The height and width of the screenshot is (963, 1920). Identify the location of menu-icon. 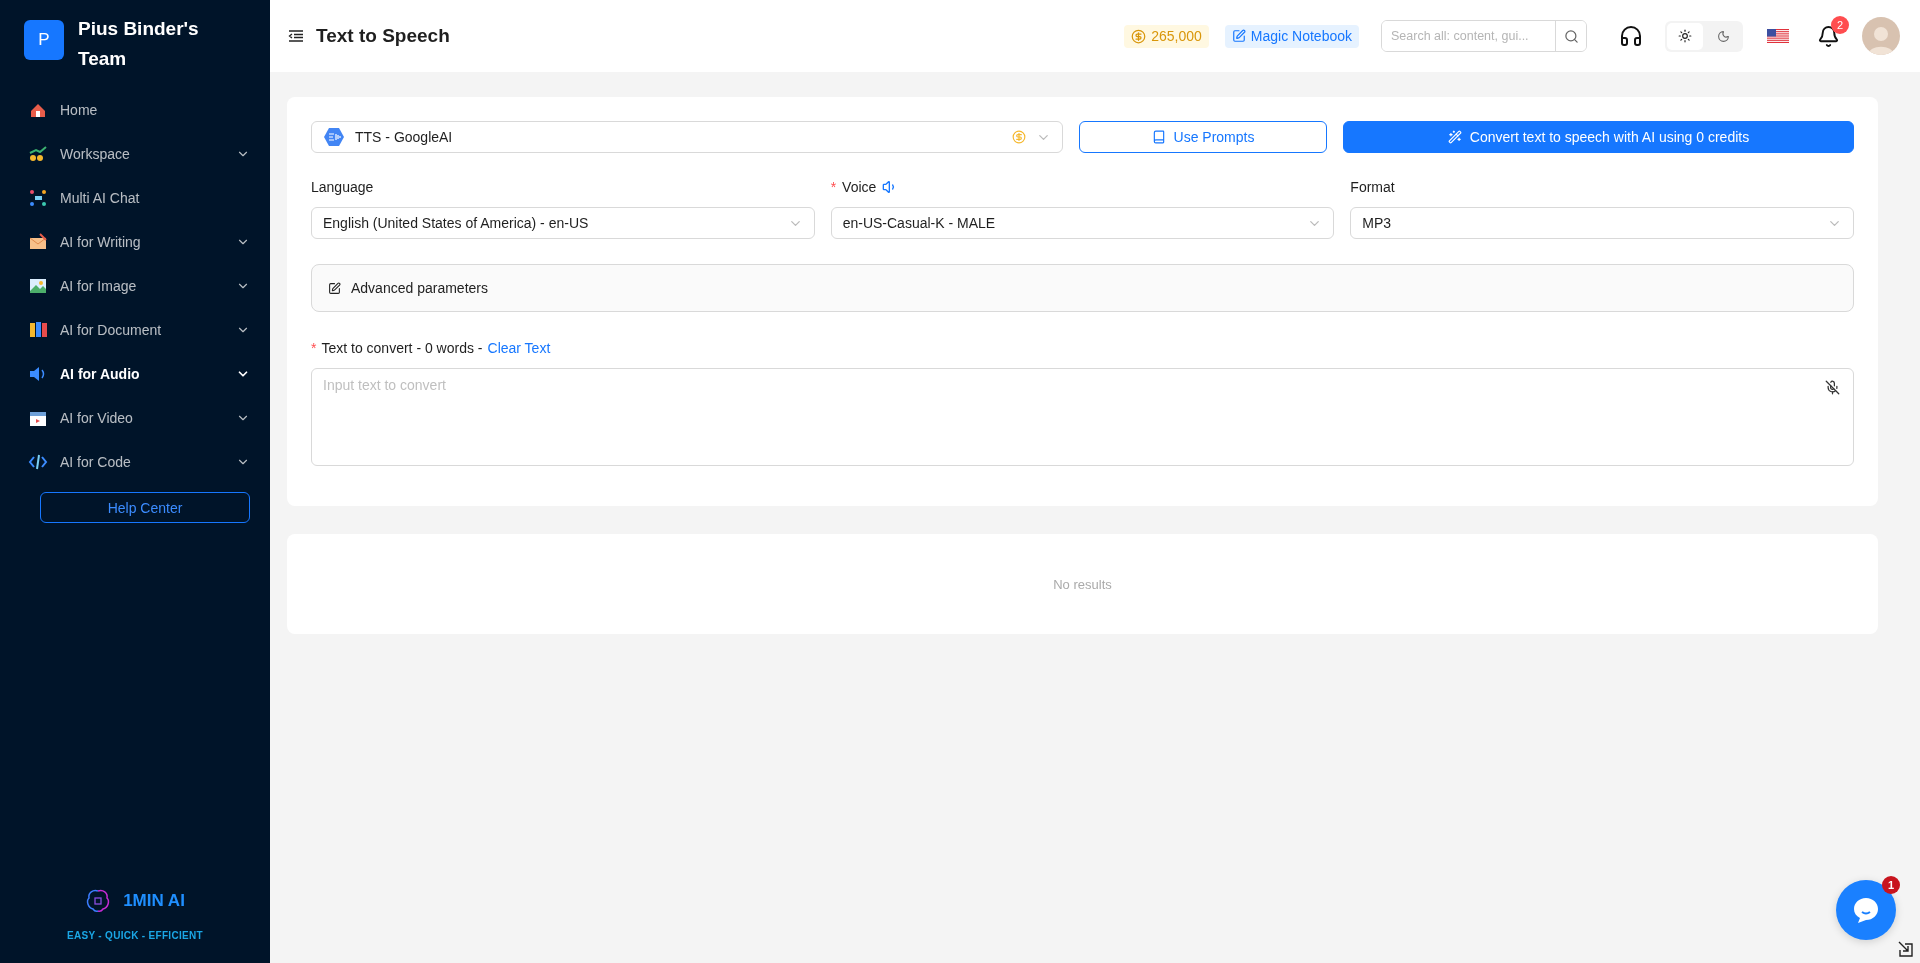
(296, 36).